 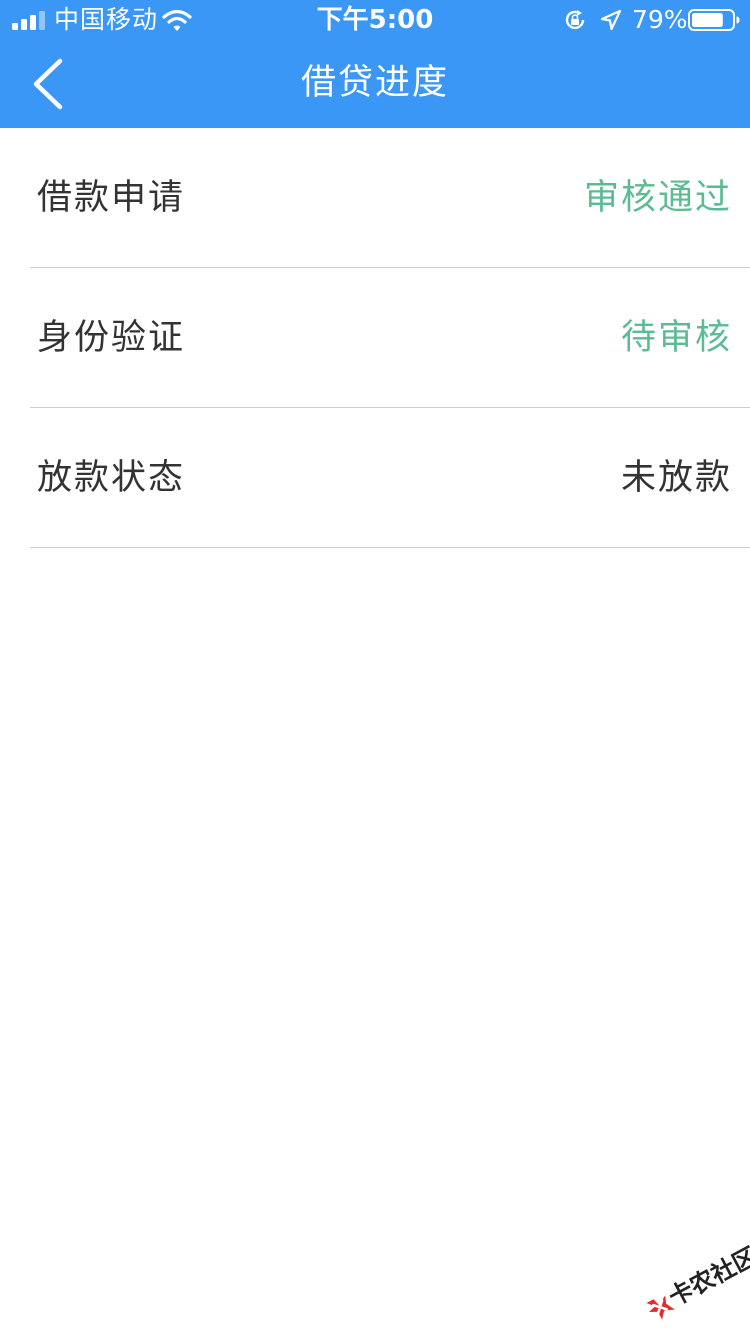 I want to click on row-label: 借款申请, so click(x=111, y=198).